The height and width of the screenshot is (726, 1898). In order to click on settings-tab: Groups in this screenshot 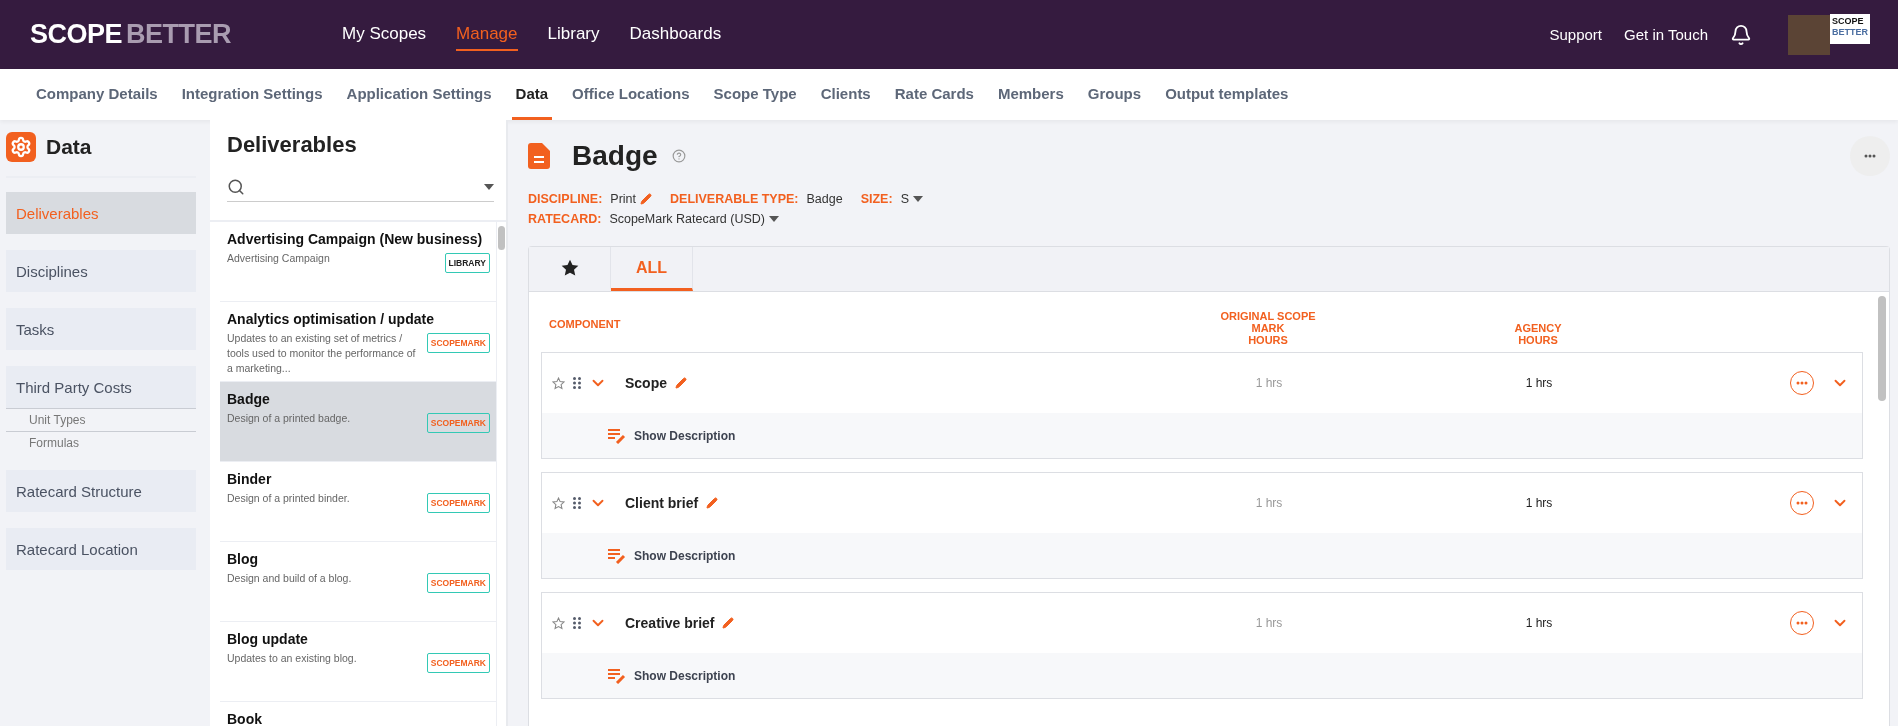, I will do `click(1114, 94)`.